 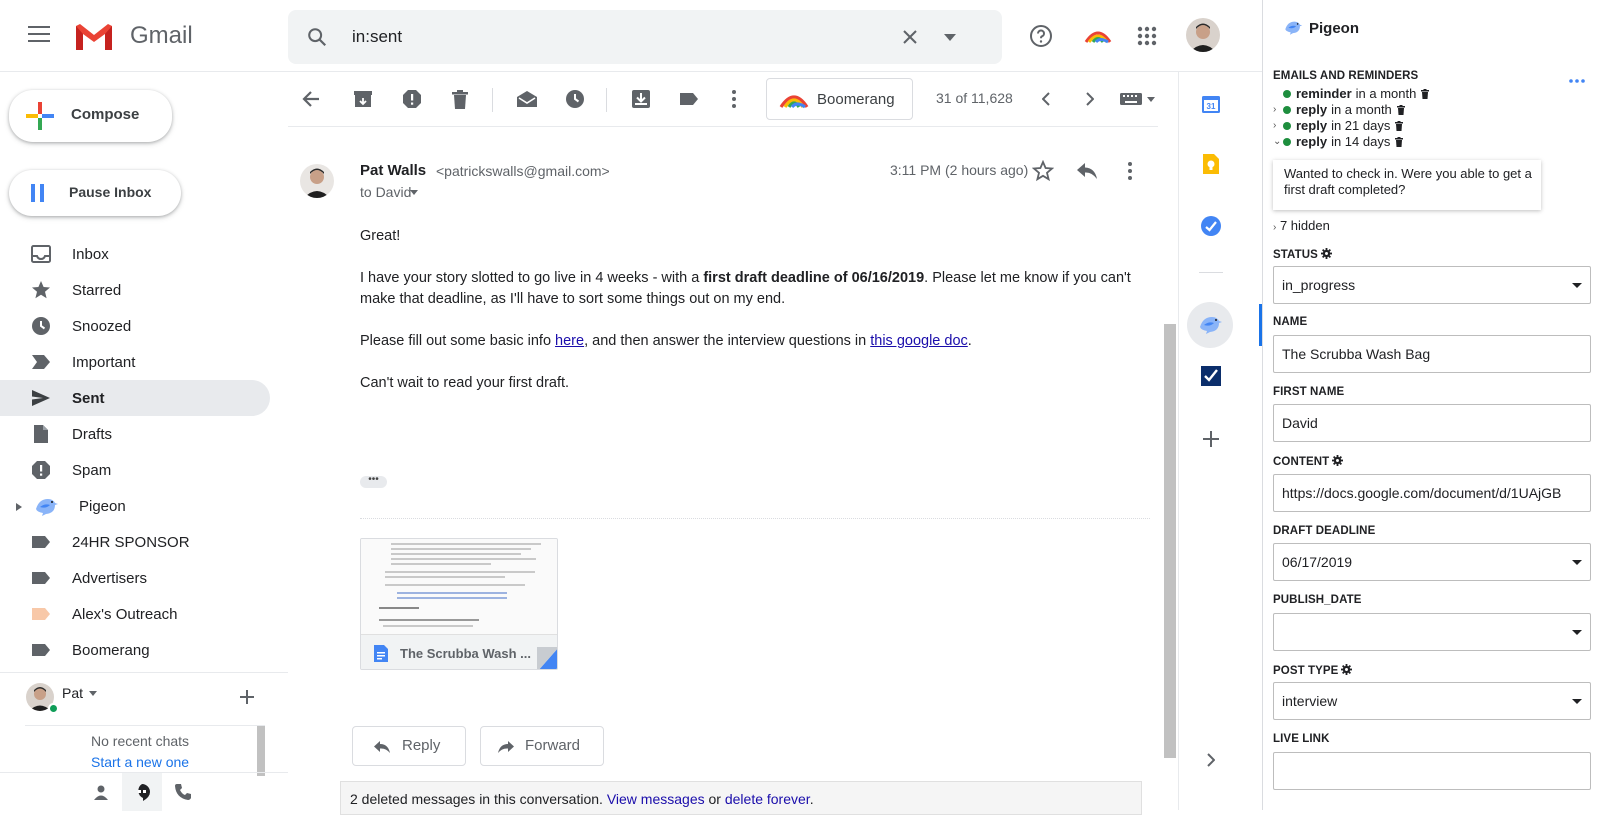 I want to click on reminder-row: ⌄ reply in 14 days, so click(x=1338, y=141).